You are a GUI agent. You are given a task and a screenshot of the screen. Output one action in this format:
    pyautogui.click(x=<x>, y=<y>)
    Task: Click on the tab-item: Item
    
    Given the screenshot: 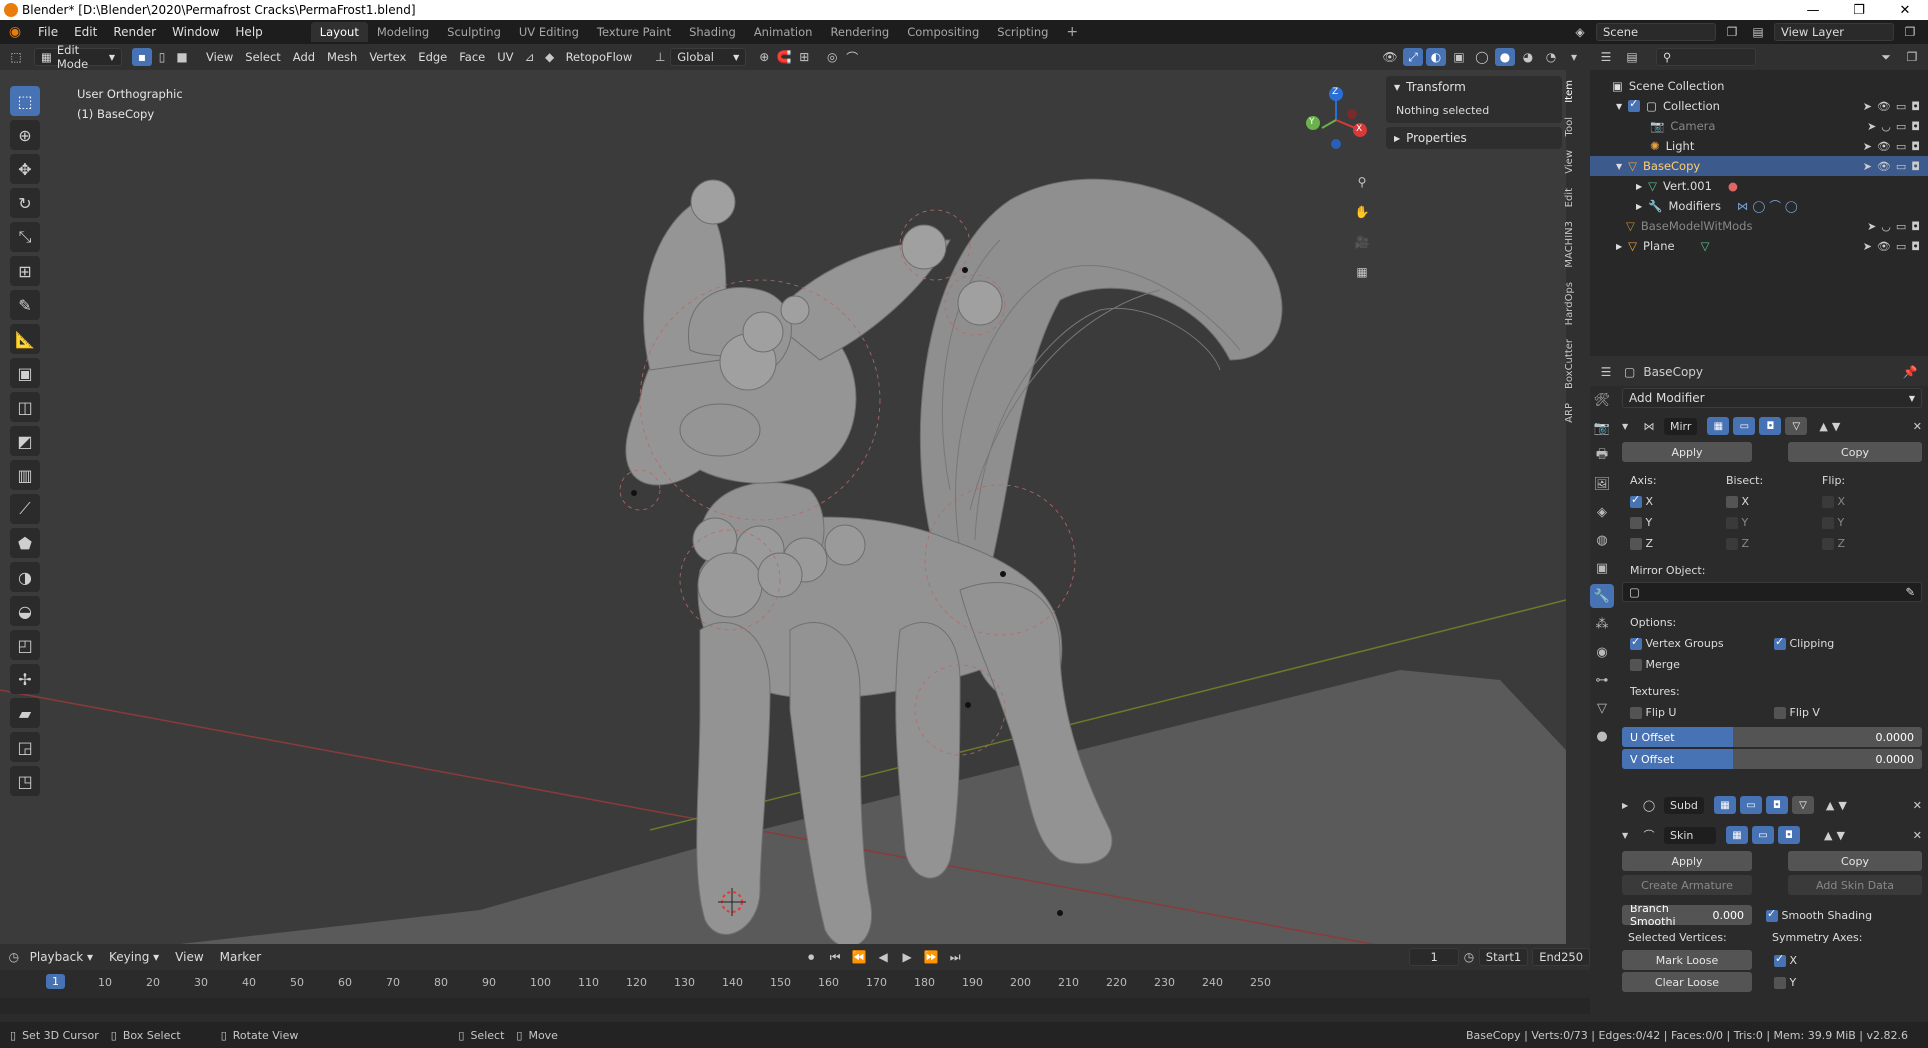 What is the action you would take?
    pyautogui.click(x=1569, y=91)
    